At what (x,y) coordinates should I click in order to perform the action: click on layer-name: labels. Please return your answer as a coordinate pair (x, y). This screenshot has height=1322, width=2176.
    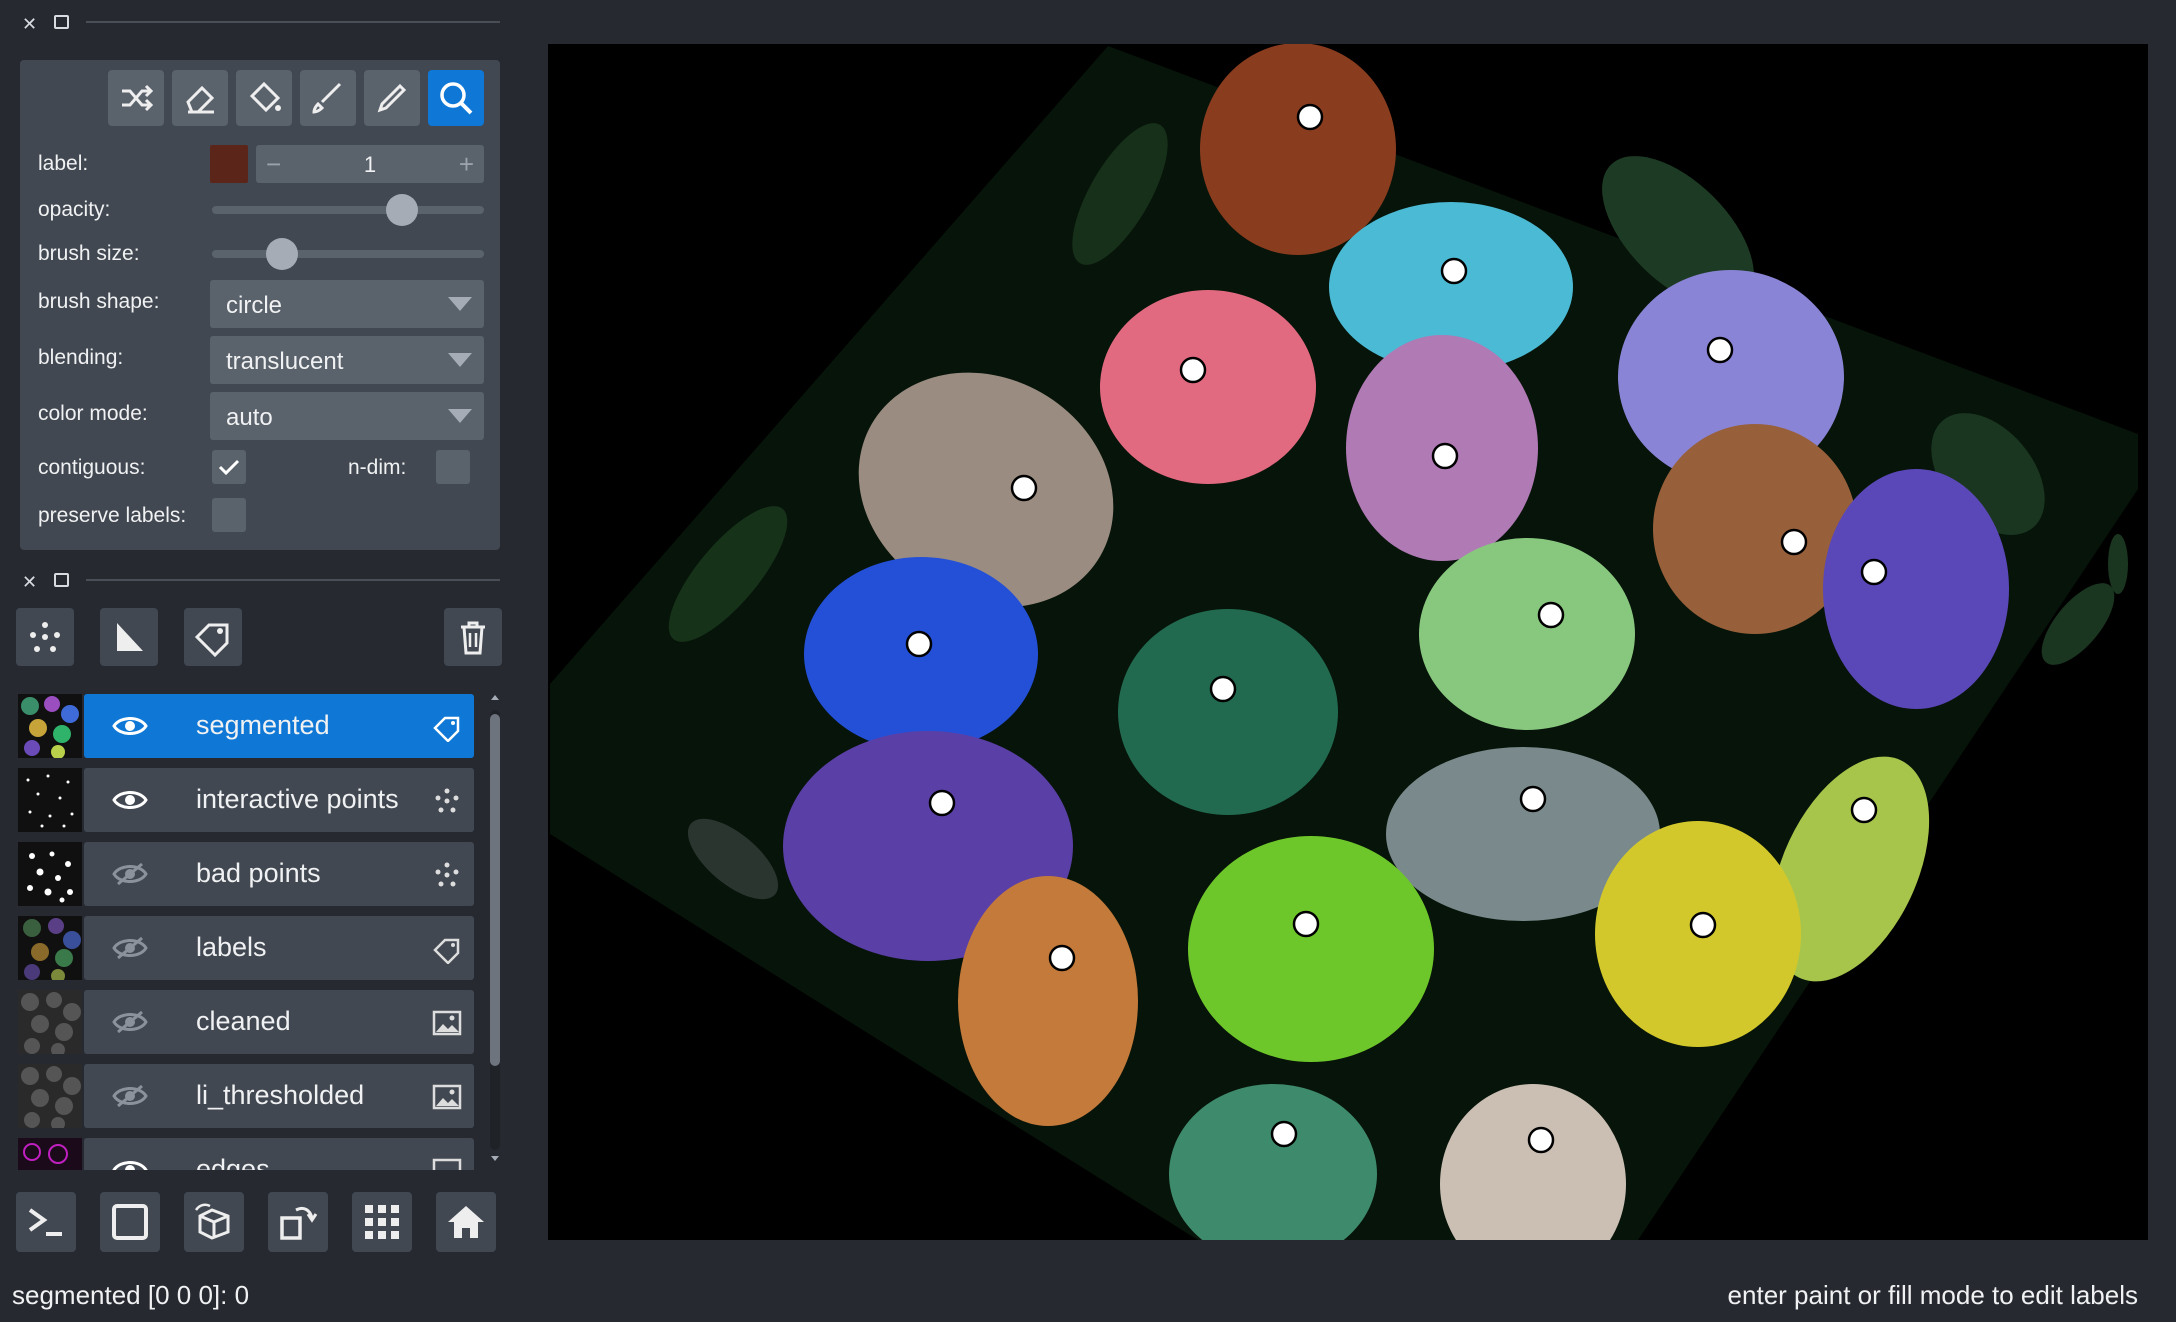
    Looking at the image, I should click on (231, 947).